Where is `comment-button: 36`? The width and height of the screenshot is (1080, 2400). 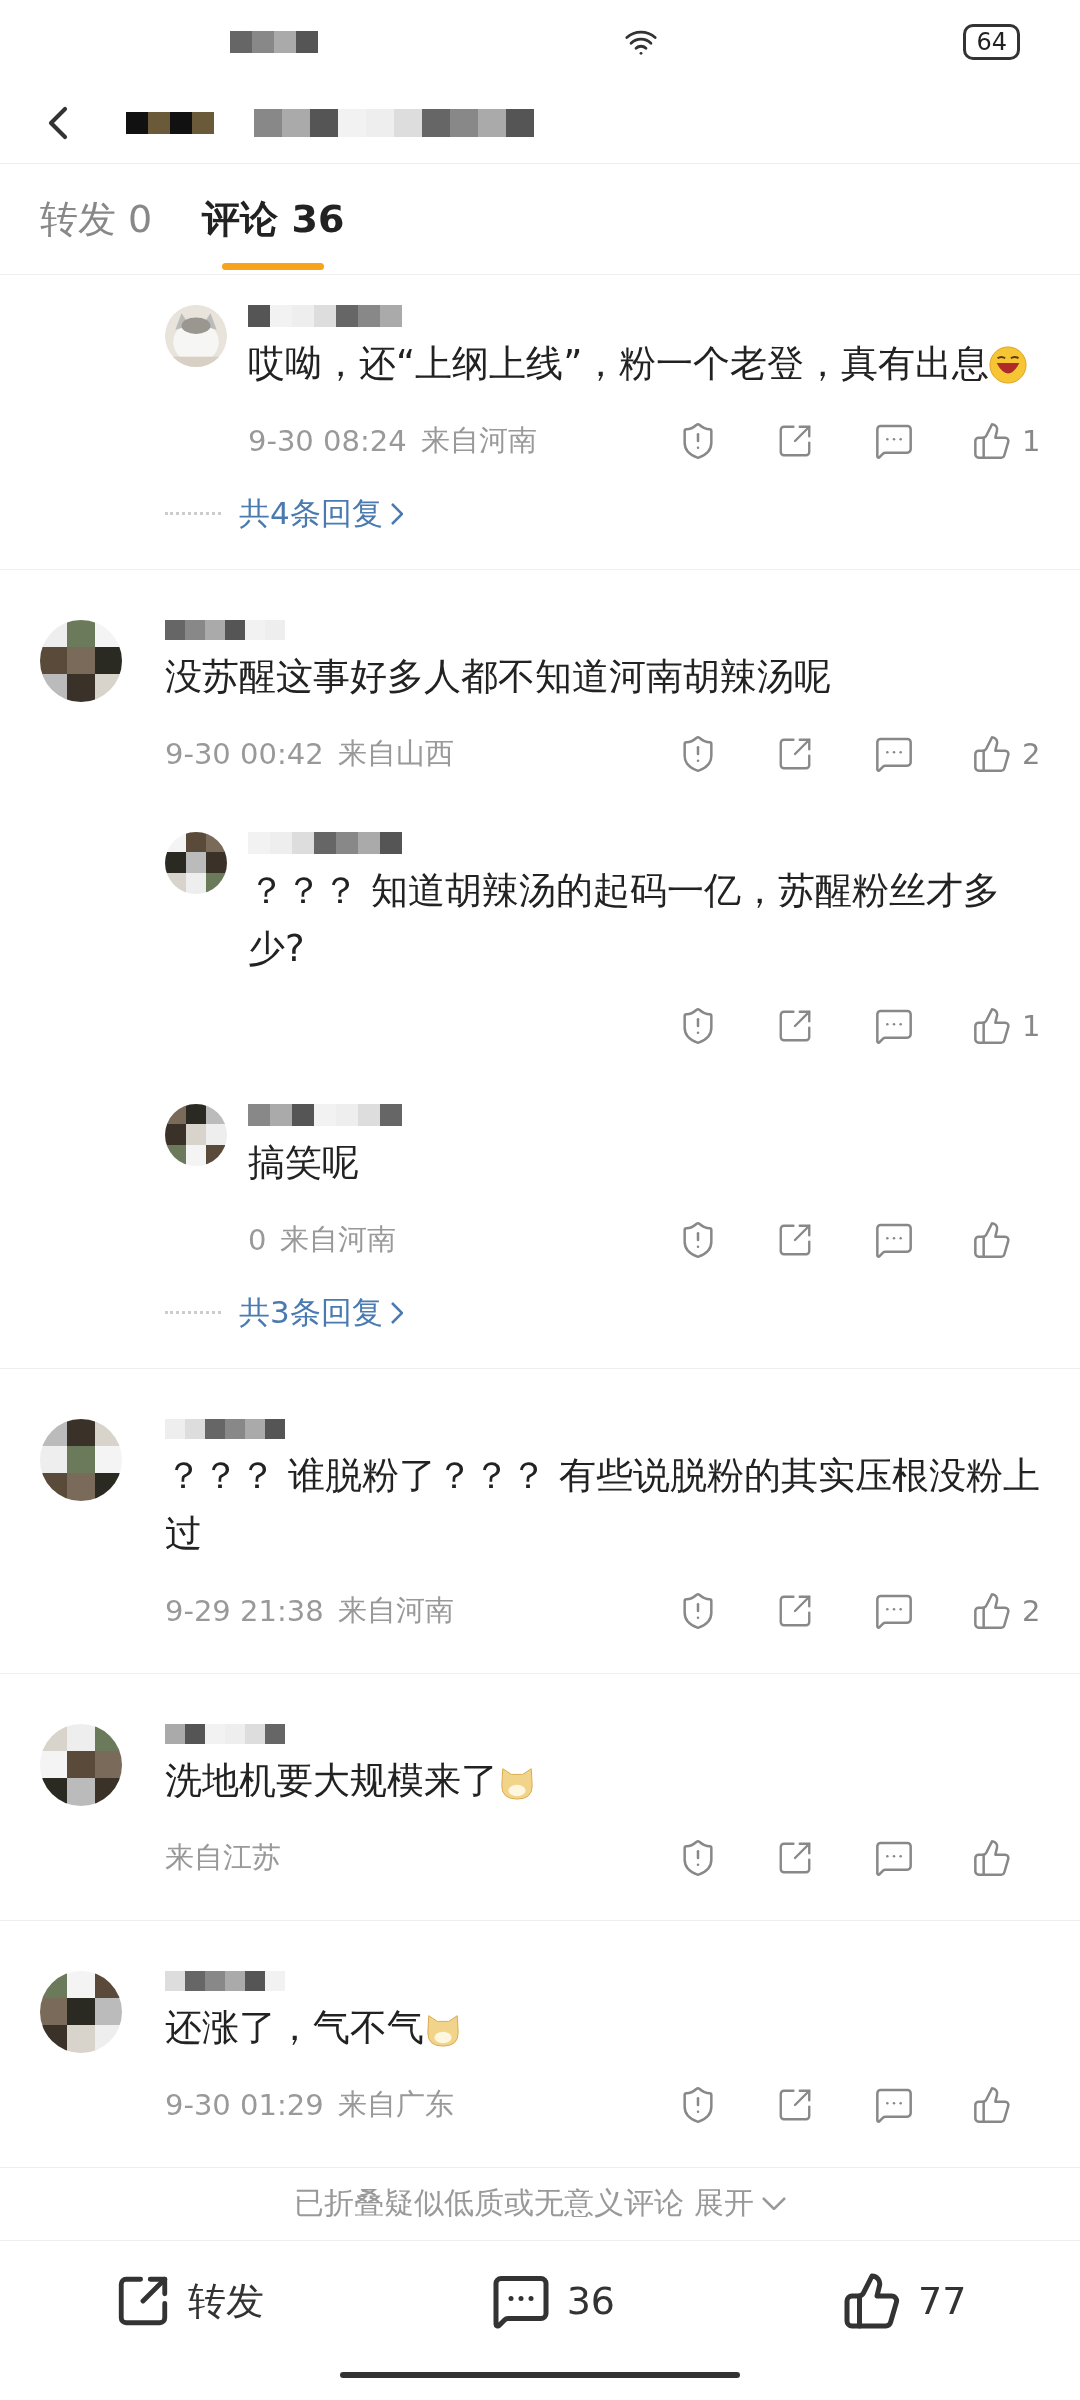
comment-button: 36 is located at coordinates (552, 2301).